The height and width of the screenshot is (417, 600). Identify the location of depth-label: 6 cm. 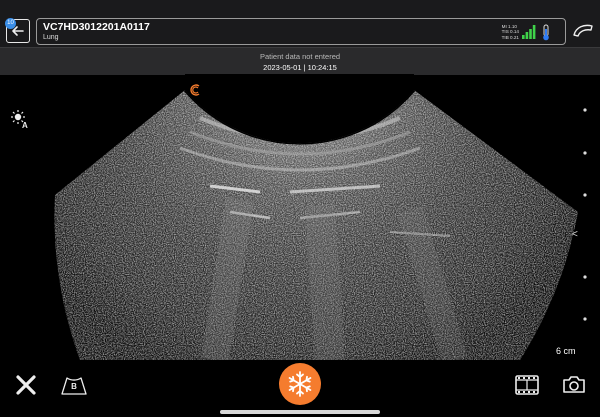
(566, 351).